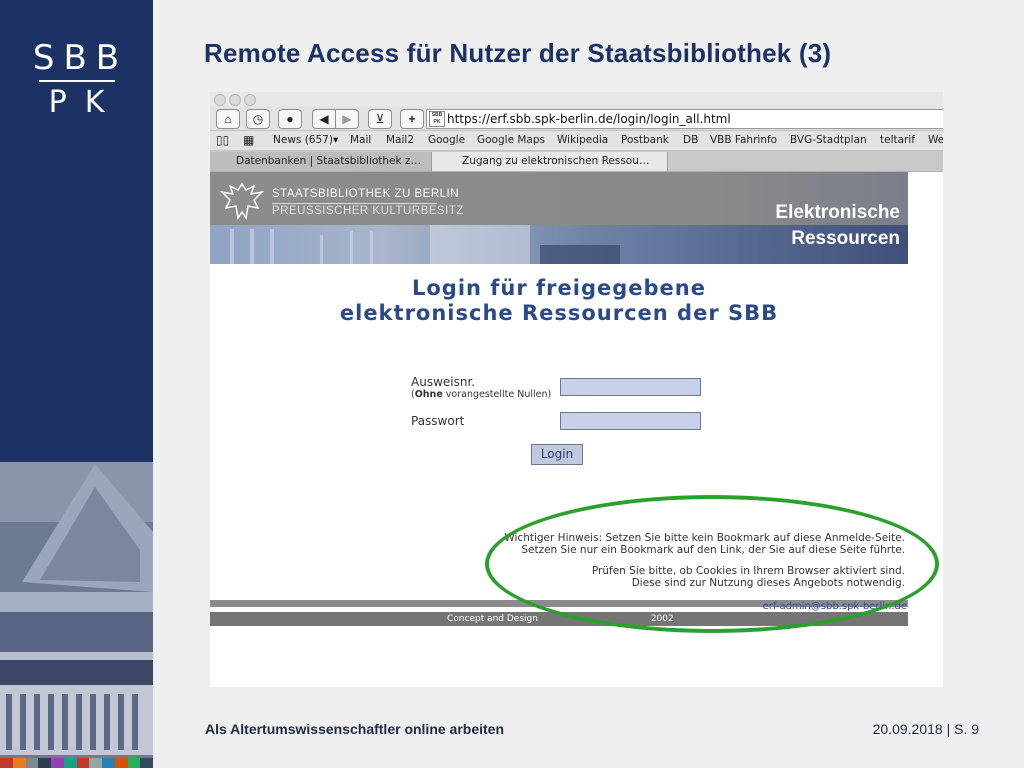 Image resolution: width=1024 pixels, height=768 pixels. What do you see at coordinates (935, 140) in the screenshot?
I see `bookmark-overflow: We` at bounding box center [935, 140].